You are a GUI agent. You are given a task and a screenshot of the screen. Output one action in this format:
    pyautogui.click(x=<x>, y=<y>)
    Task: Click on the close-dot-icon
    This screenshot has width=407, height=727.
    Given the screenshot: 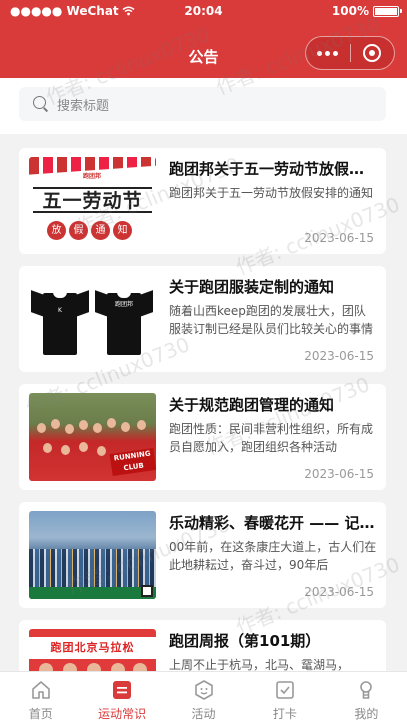 What is the action you would take?
    pyautogui.click(x=372, y=53)
    